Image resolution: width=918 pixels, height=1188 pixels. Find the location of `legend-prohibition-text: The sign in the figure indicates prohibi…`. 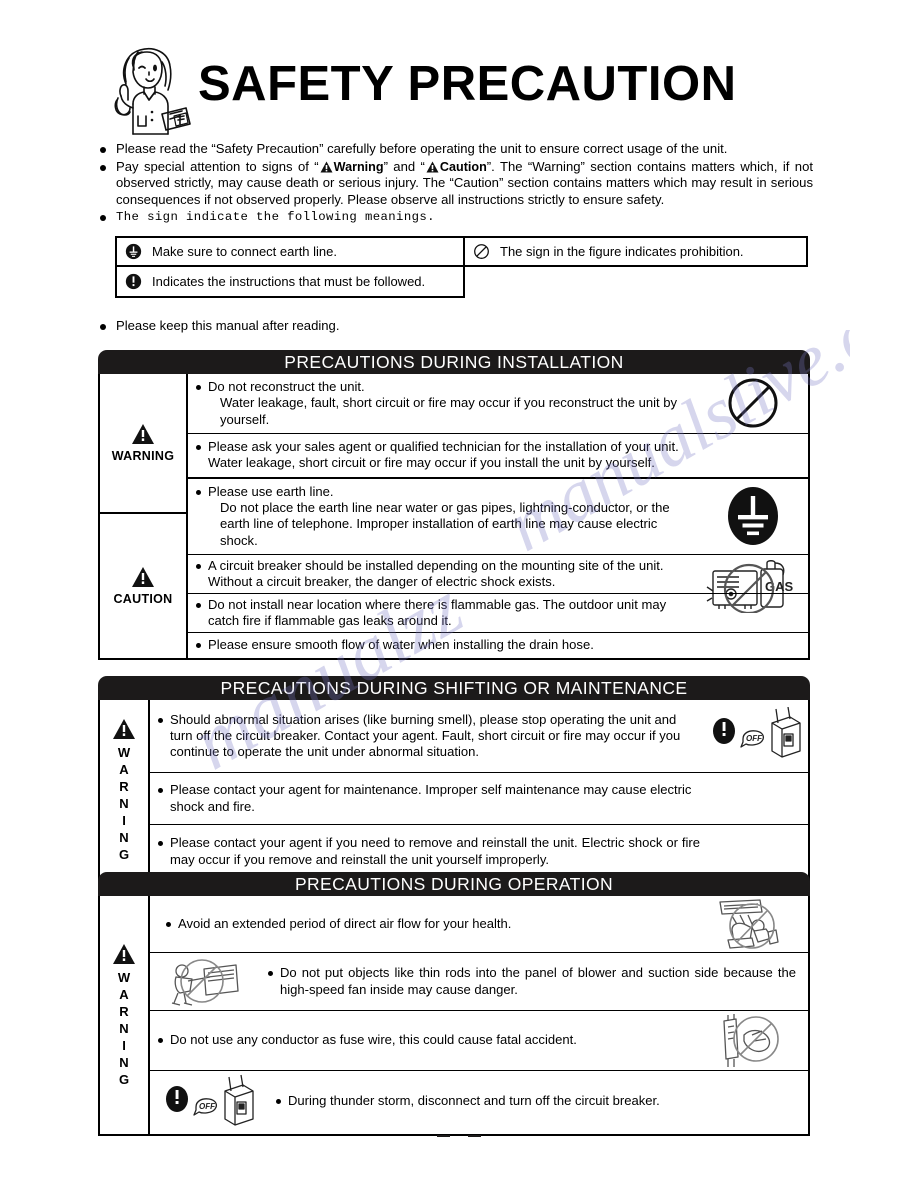

legend-prohibition-text: The sign in the figure indicates prohibi… is located at coordinates (622, 251).